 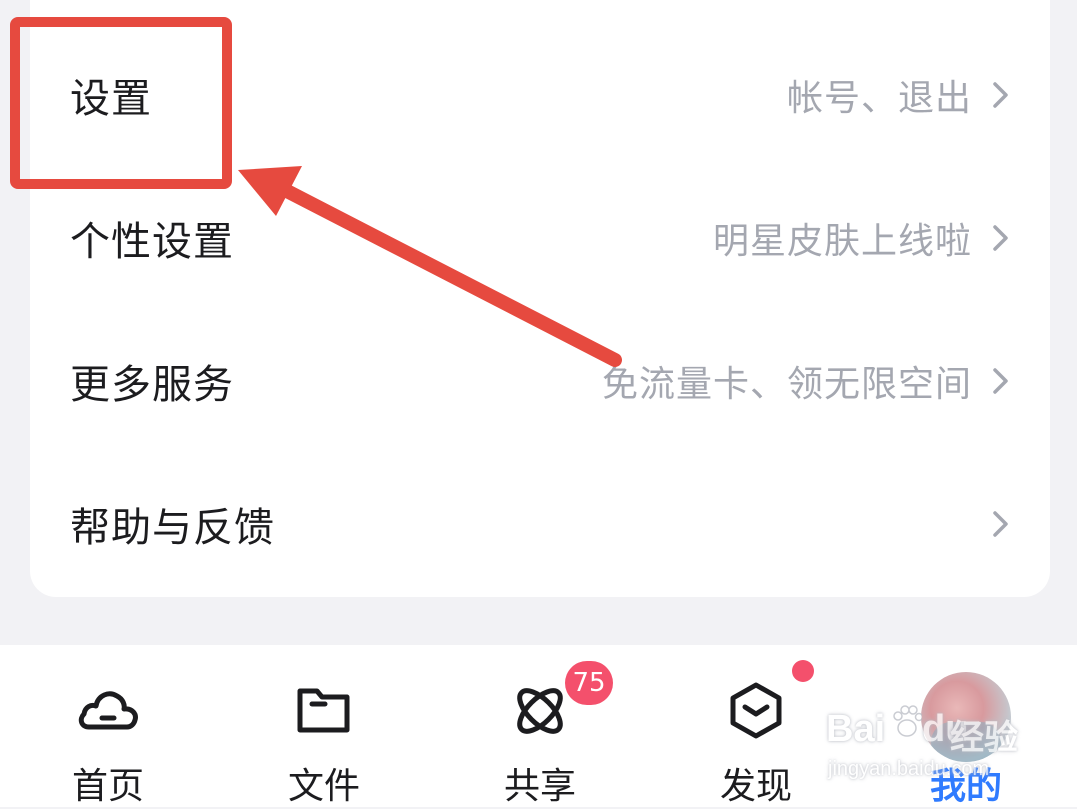 I want to click on tab-home: 首页, so click(x=108, y=726).